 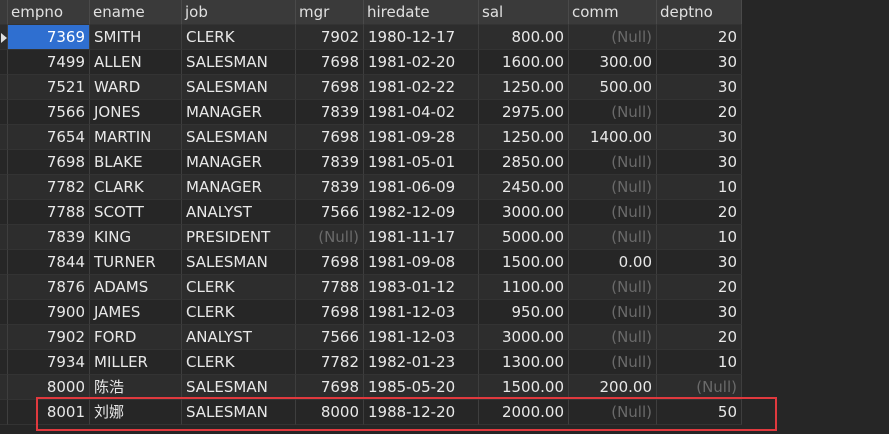 What do you see at coordinates (4, 37) in the screenshot?
I see `current-row-indicator` at bounding box center [4, 37].